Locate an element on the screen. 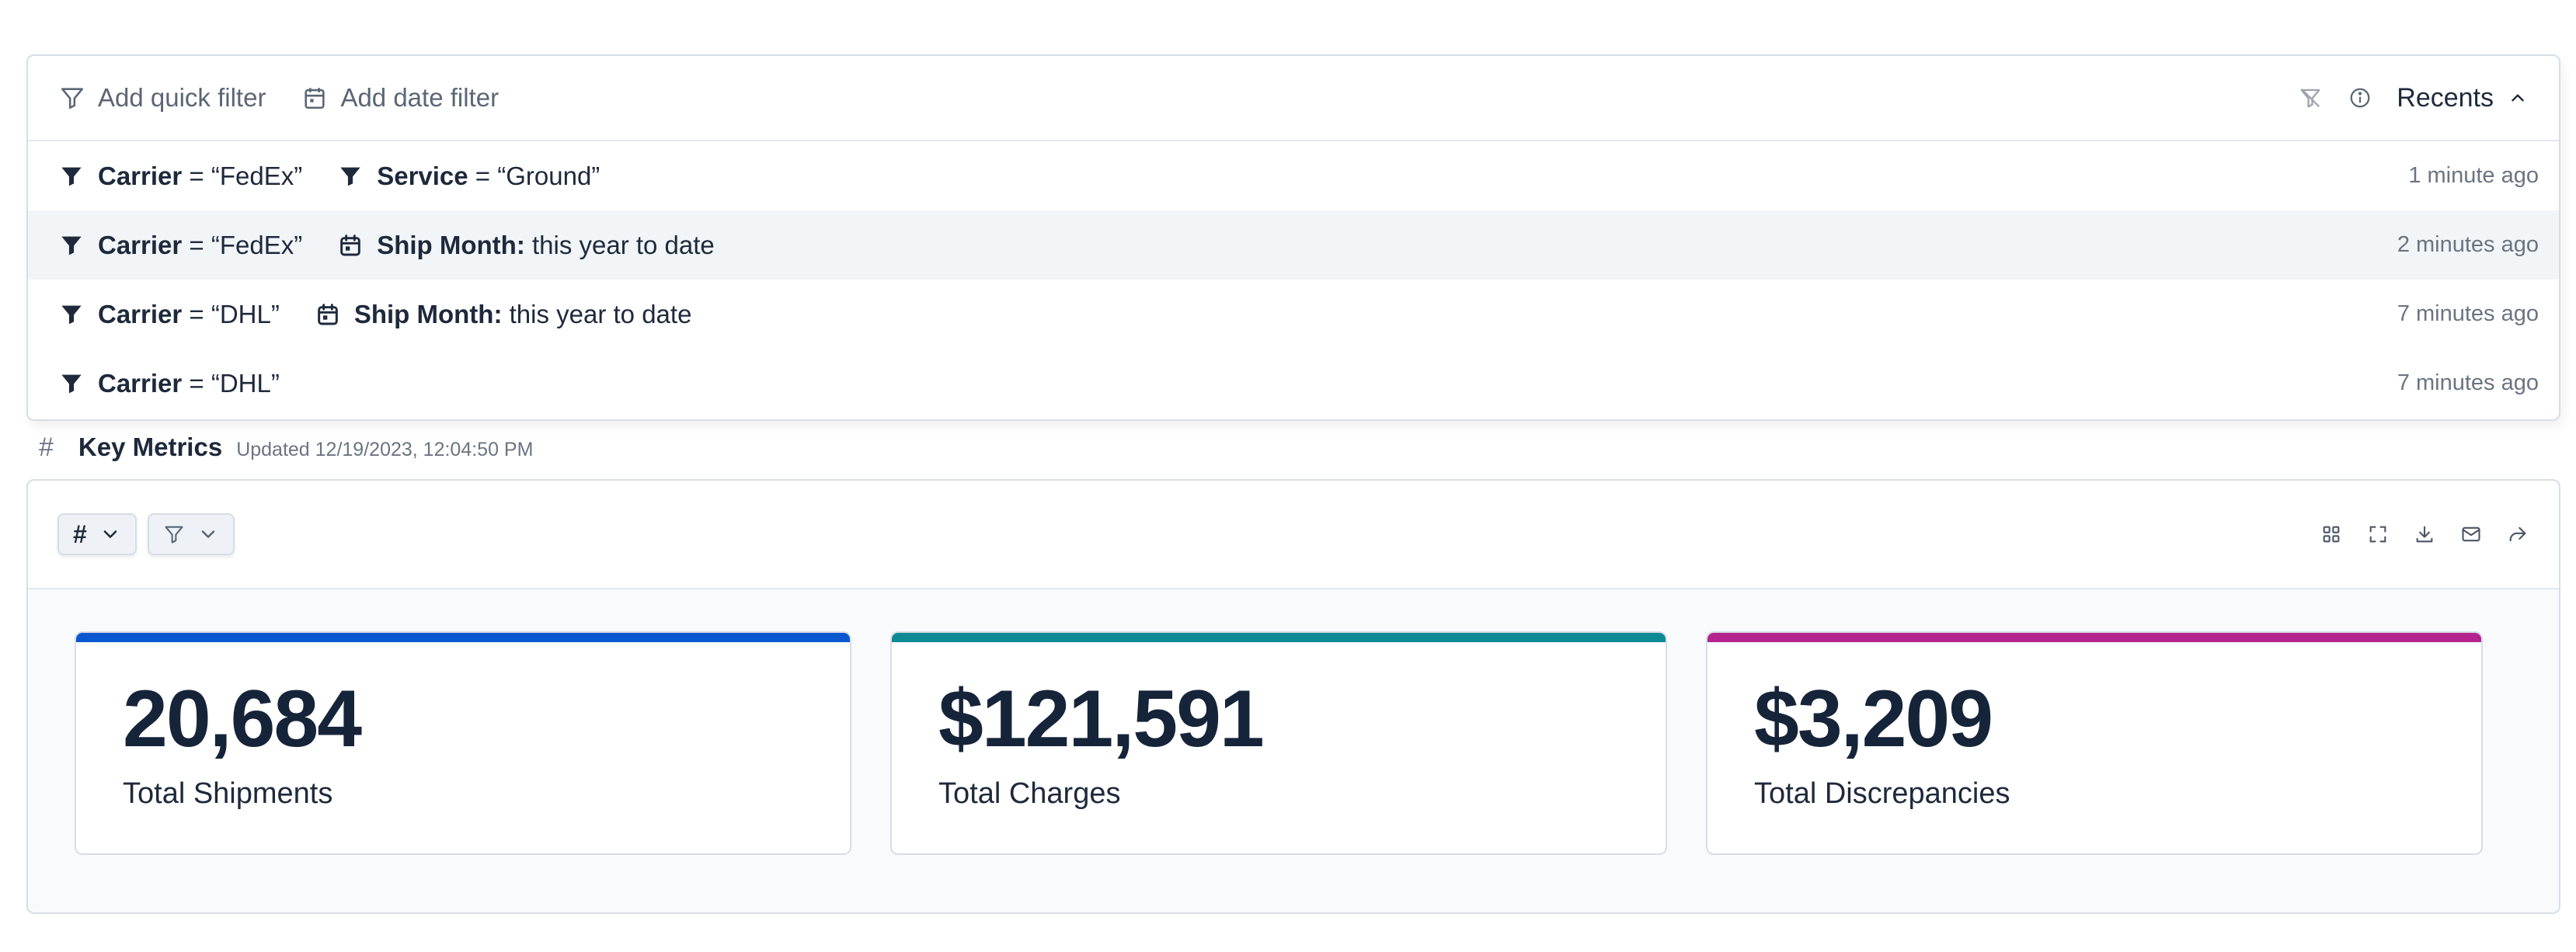  chevron-up-icon is located at coordinates (2518, 98).